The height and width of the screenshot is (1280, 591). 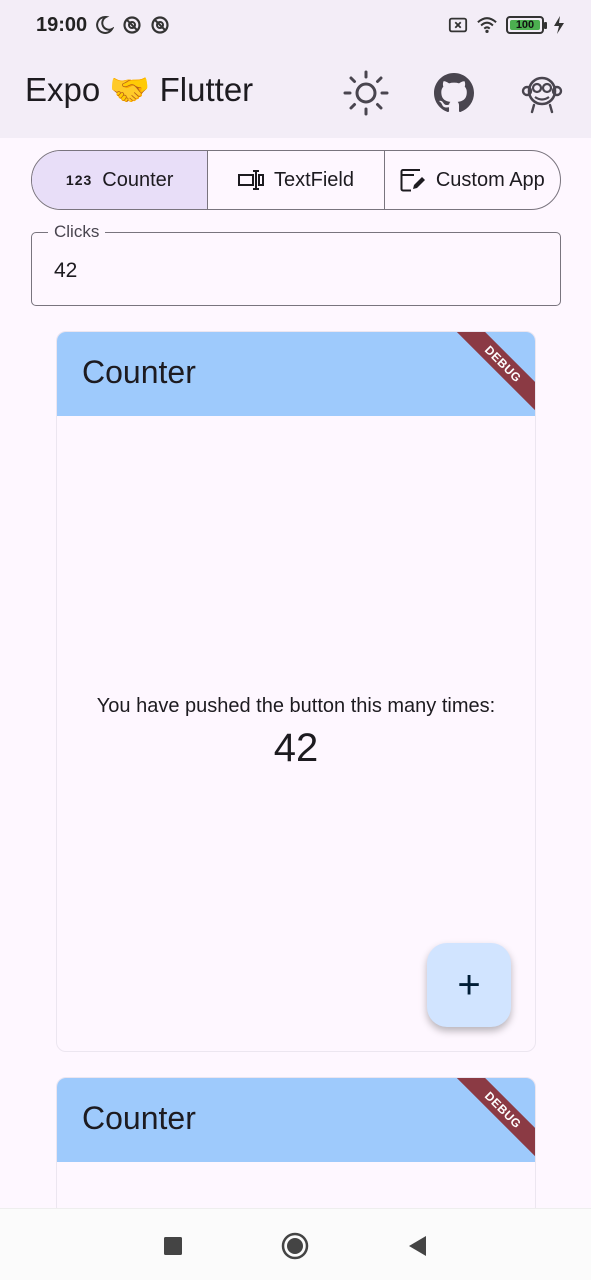 I want to click on segment-textfield: TextField, so click(x=296, y=180).